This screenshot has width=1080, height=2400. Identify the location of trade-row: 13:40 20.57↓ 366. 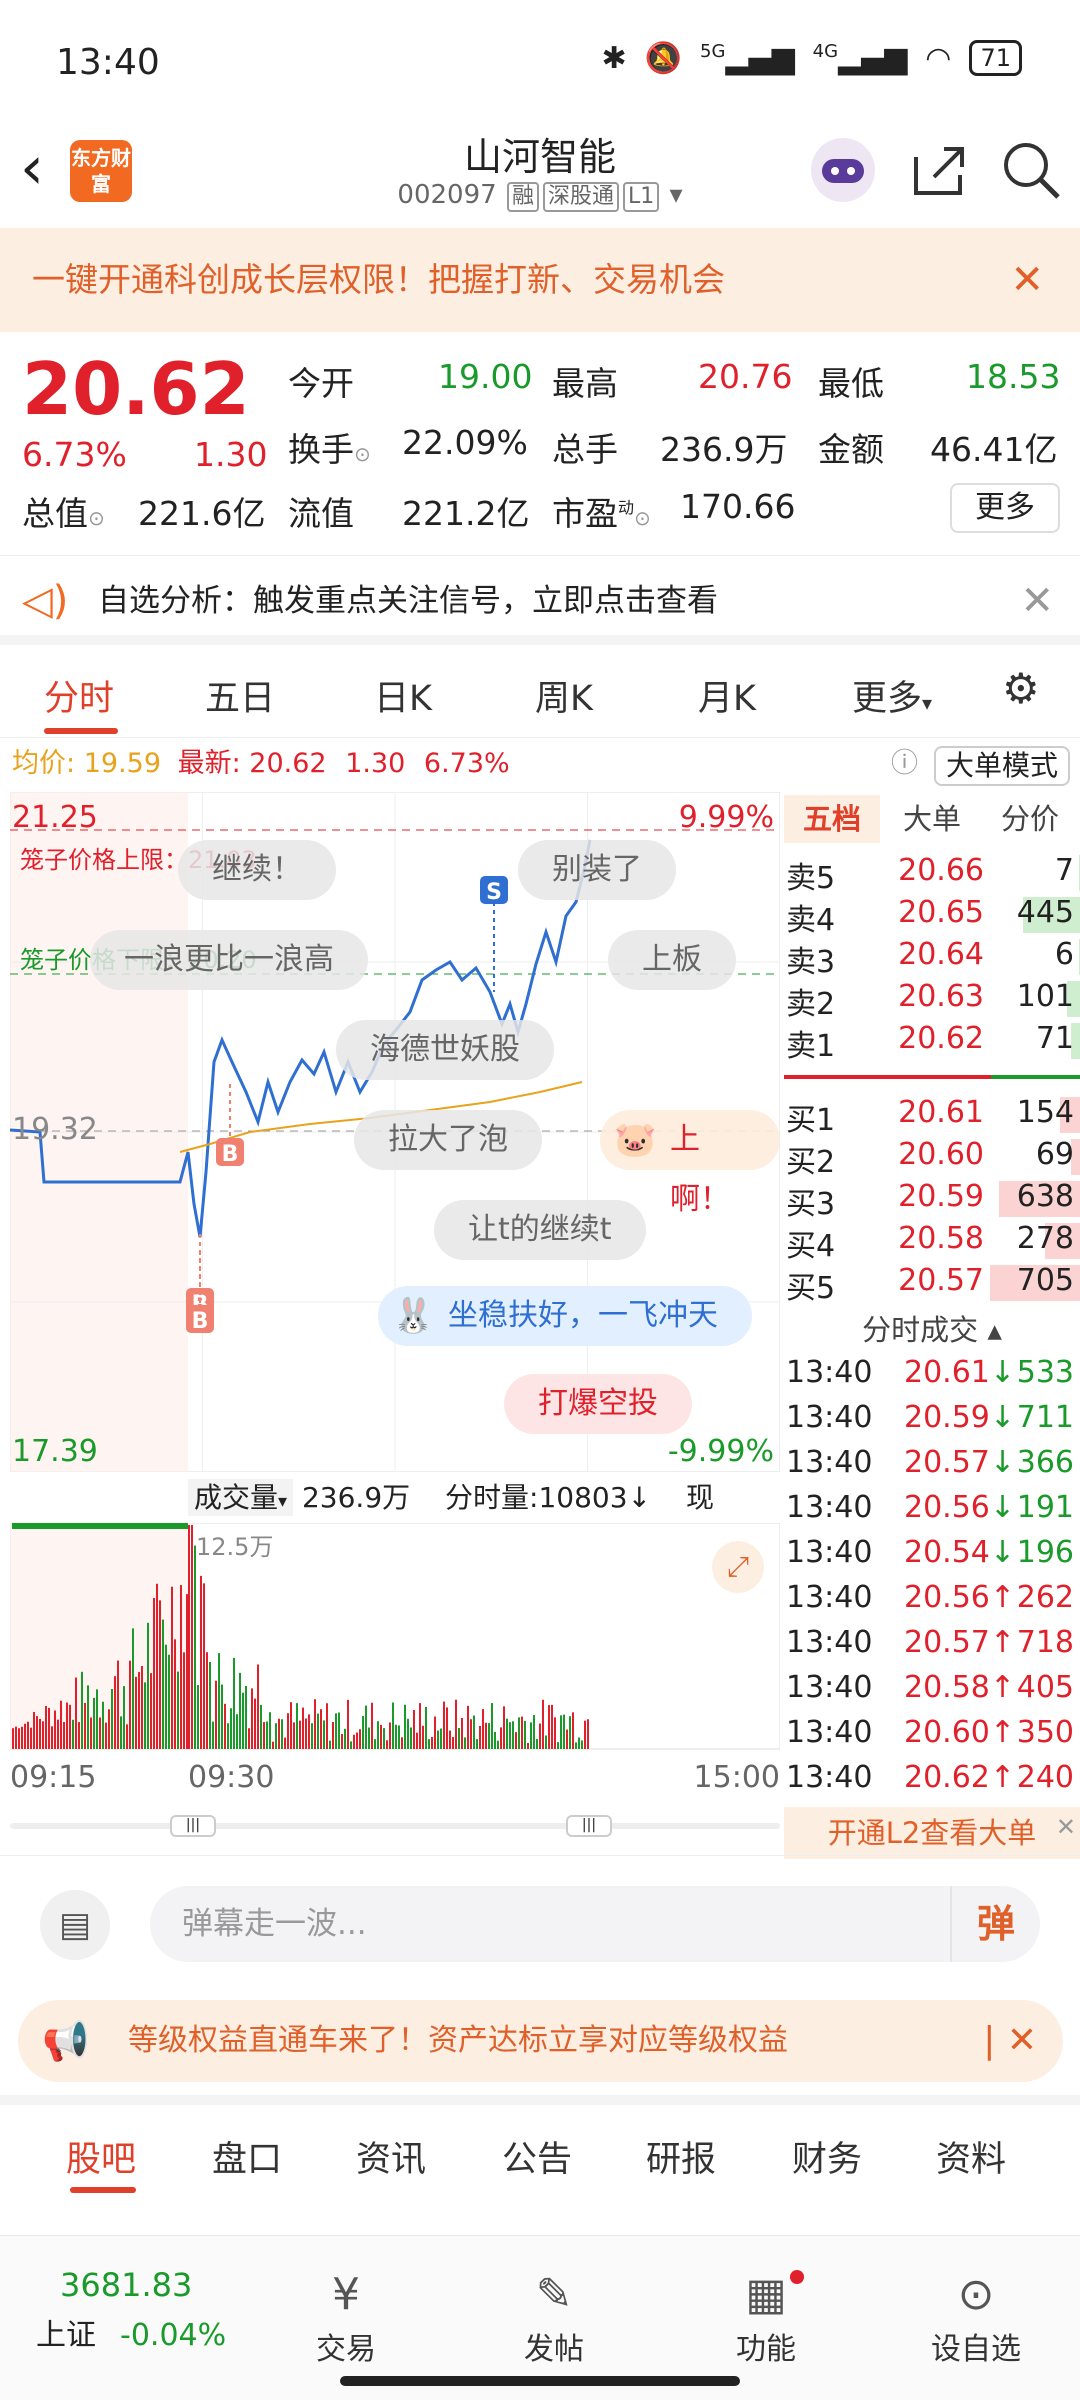
(932, 1467).